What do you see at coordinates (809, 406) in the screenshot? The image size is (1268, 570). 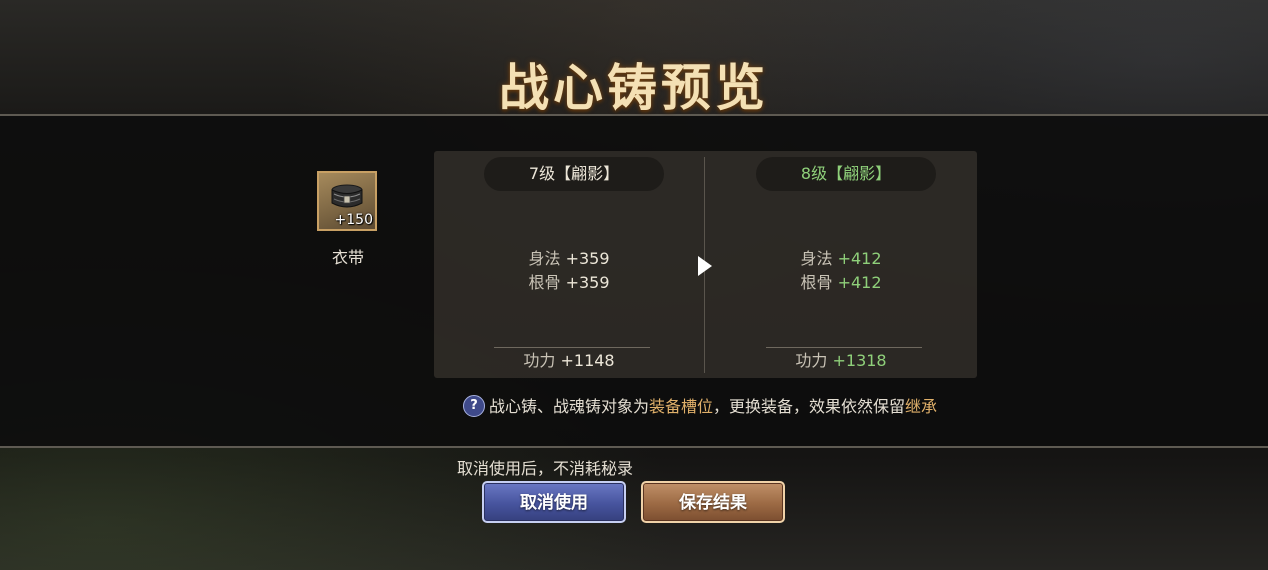 I see `tip-text: ，更换装备，效果依然保留` at bounding box center [809, 406].